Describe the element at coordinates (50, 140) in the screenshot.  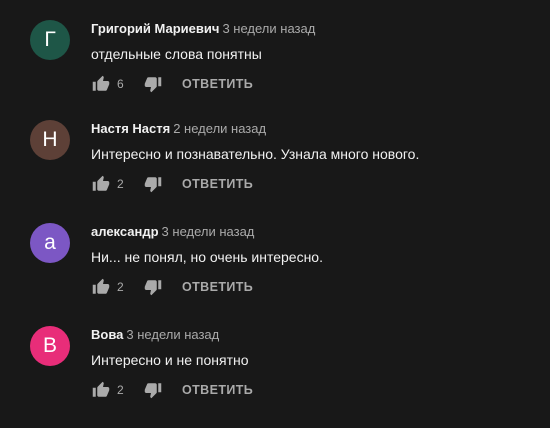
I see `avatar: Н` at that location.